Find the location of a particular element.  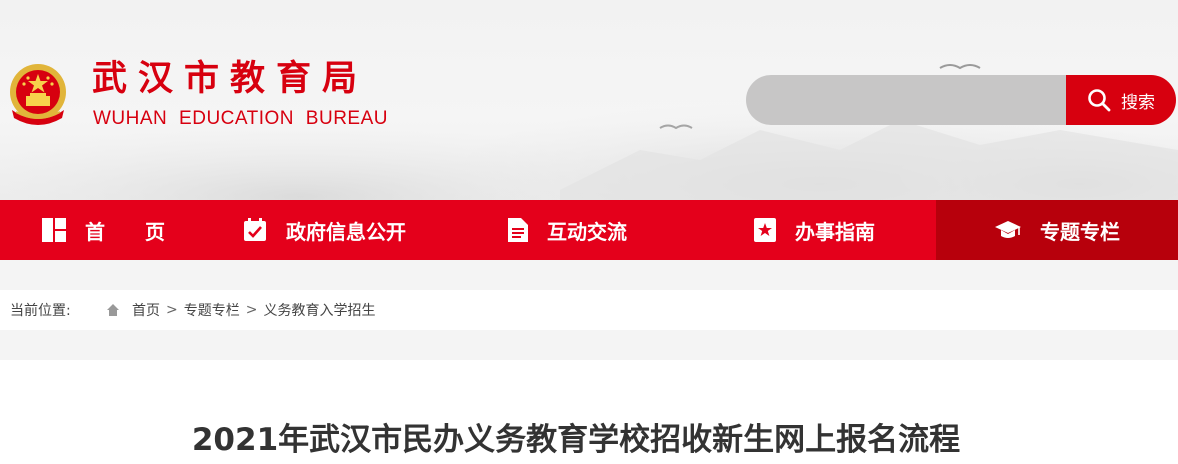

main-nav: 首 页 政府信息公开 互动交流 办事指南 专题专栏 is located at coordinates (589, 230).